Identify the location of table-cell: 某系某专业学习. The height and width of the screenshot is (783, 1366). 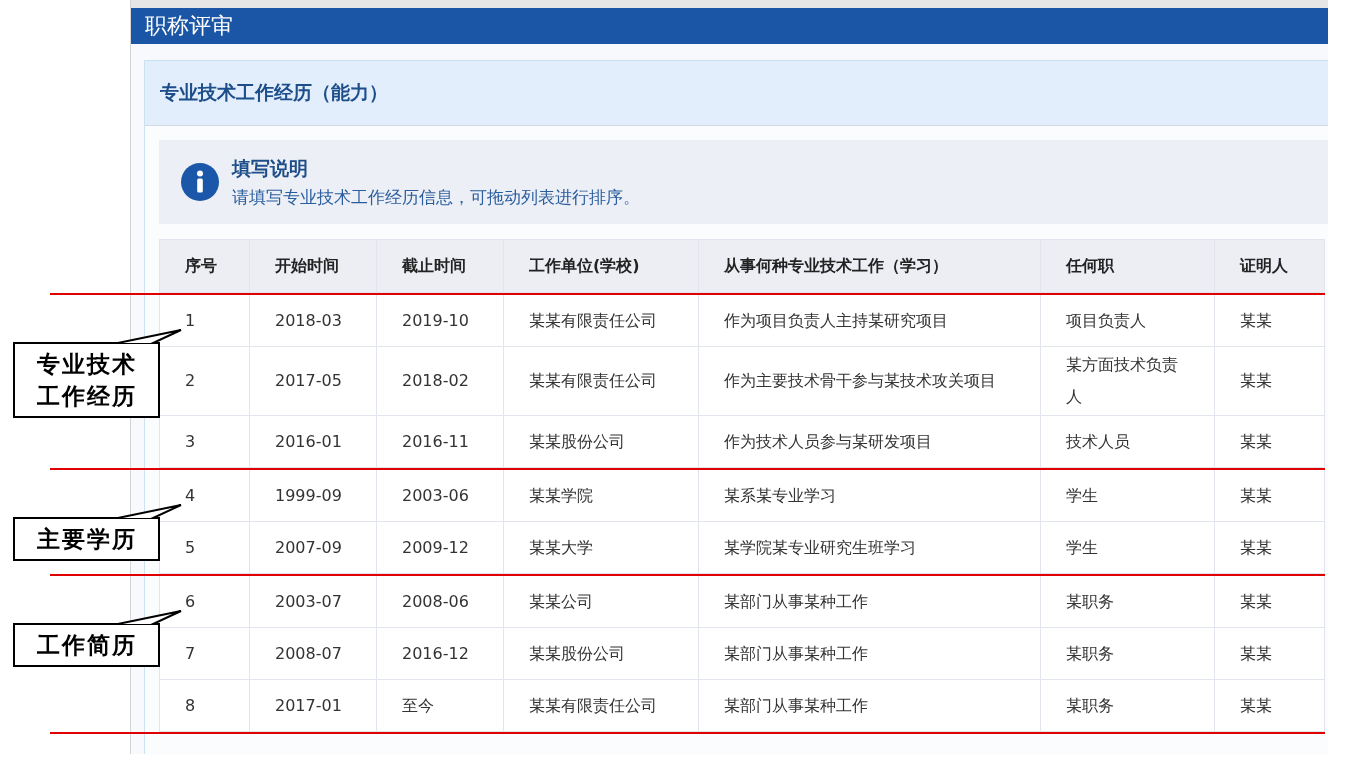
(870, 496).